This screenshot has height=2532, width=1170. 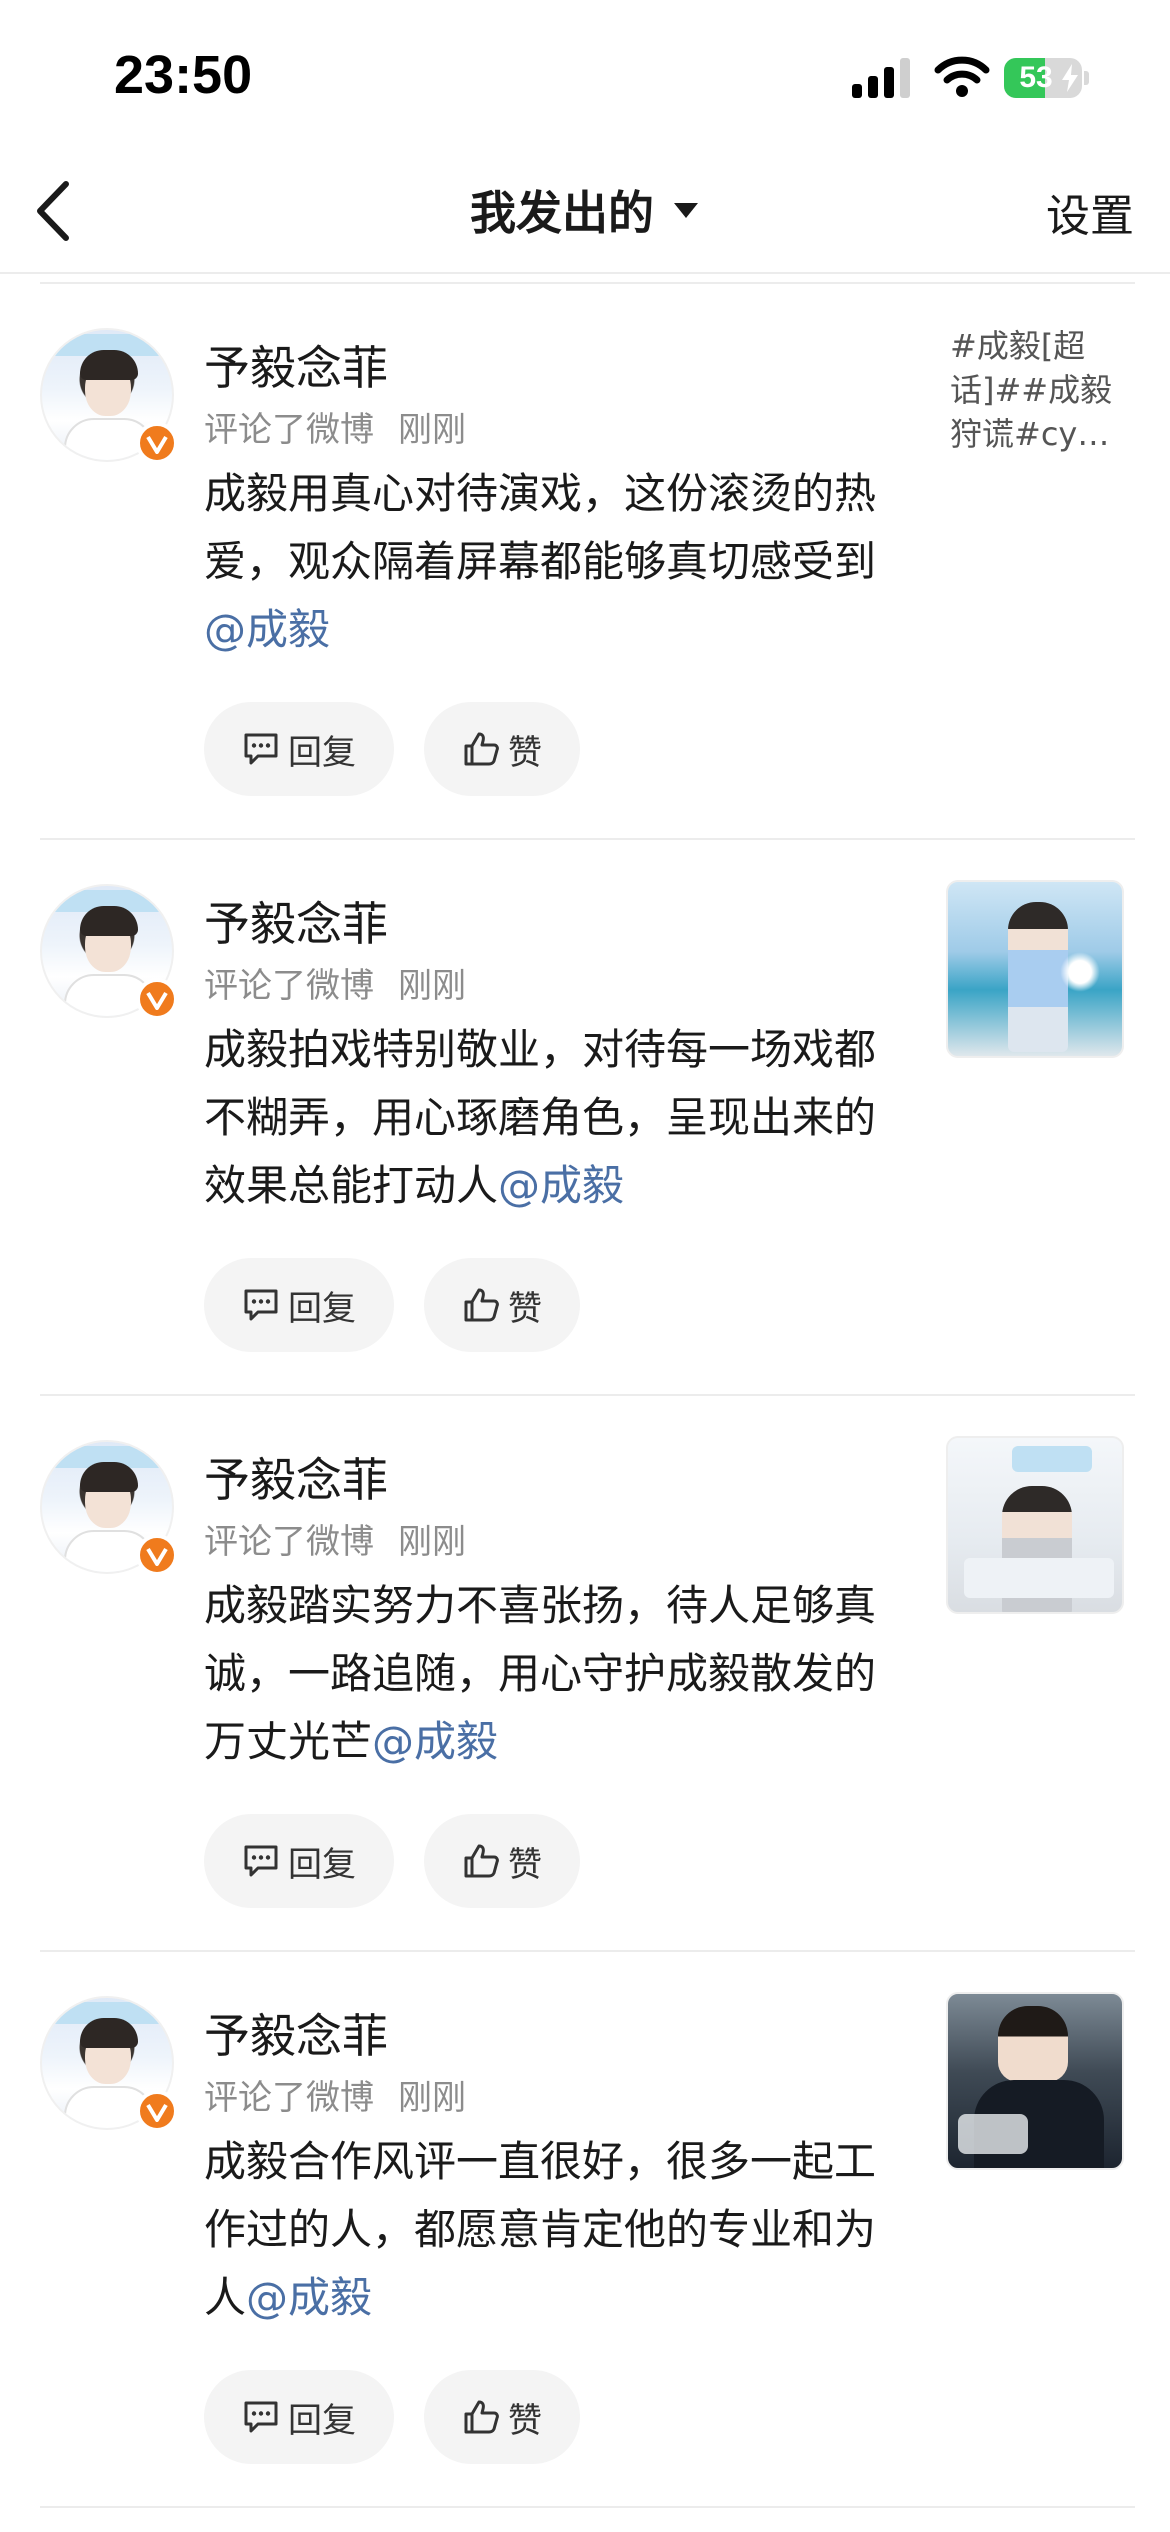 I want to click on charging-bolt-icon, so click(x=1070, y=78).